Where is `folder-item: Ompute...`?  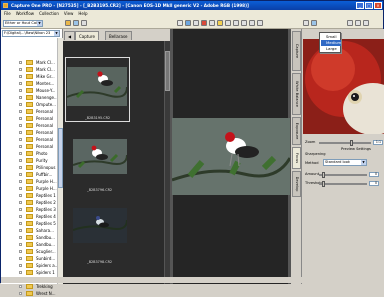 folder-item: Ompute... is located at coordinates (32, 104).